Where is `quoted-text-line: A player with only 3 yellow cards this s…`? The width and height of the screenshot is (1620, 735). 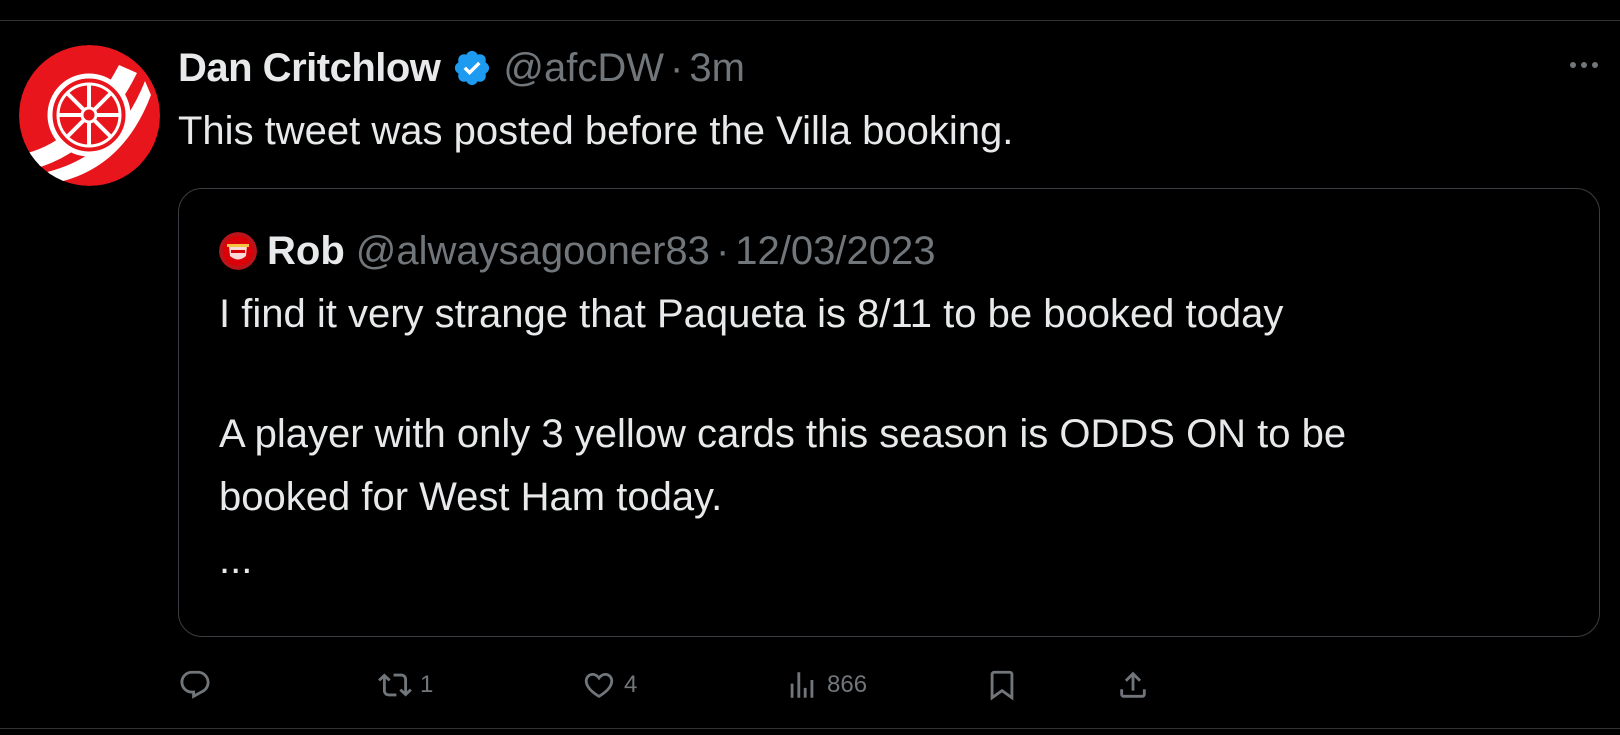
quoted-text-line: A player with only 3 yellow cards this s… is located at coordinates (783, 434).